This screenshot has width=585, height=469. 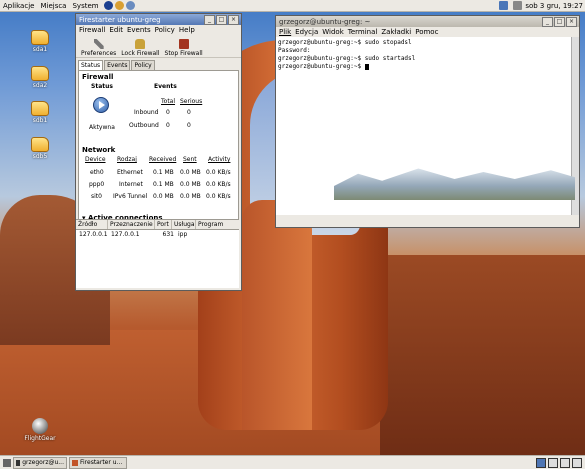 I want to click on menu-firewall: Firewall, so click(x=92, y=30).